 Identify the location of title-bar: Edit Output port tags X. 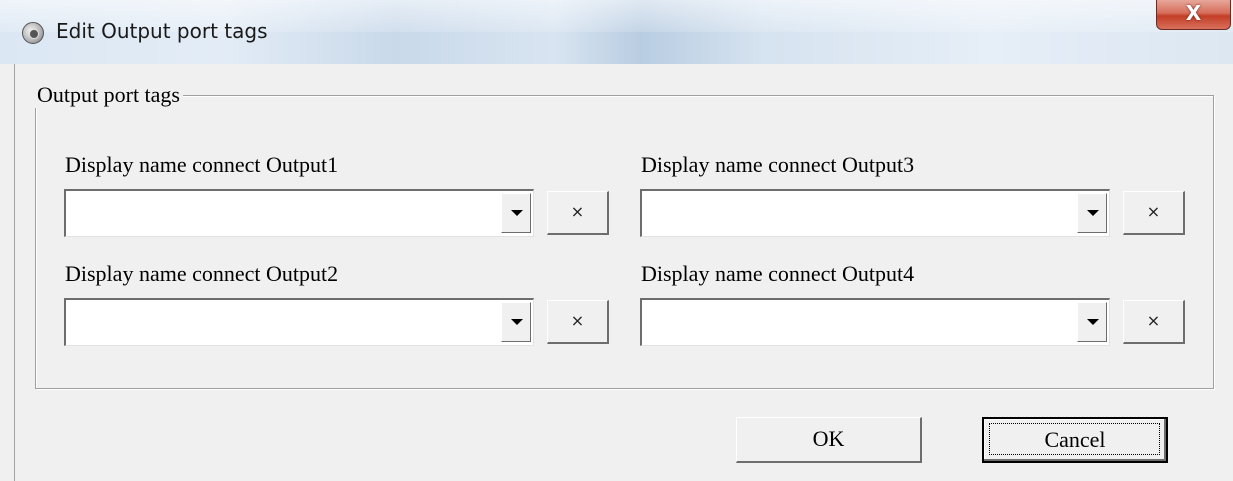
(616, 32).